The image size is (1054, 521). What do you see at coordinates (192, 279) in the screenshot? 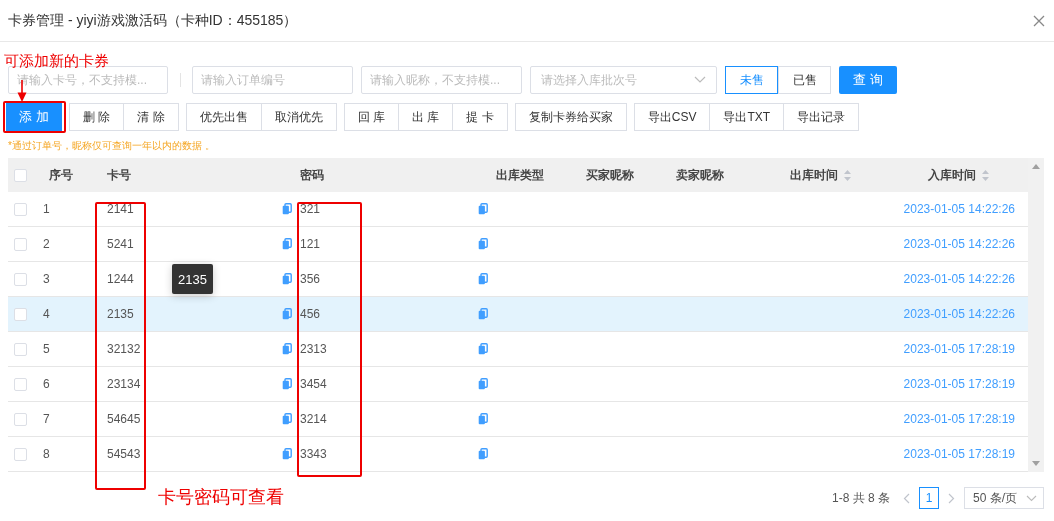
I see `tooltip: 2135` at bounding box center [192, 279].